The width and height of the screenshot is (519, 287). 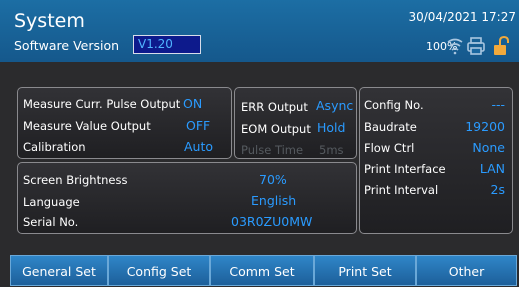 What do you see at coordinates (272, 221) in the screenshot?
I see `serial-no-value: 03R0ZU0MW` at bounding box center [272, 221].